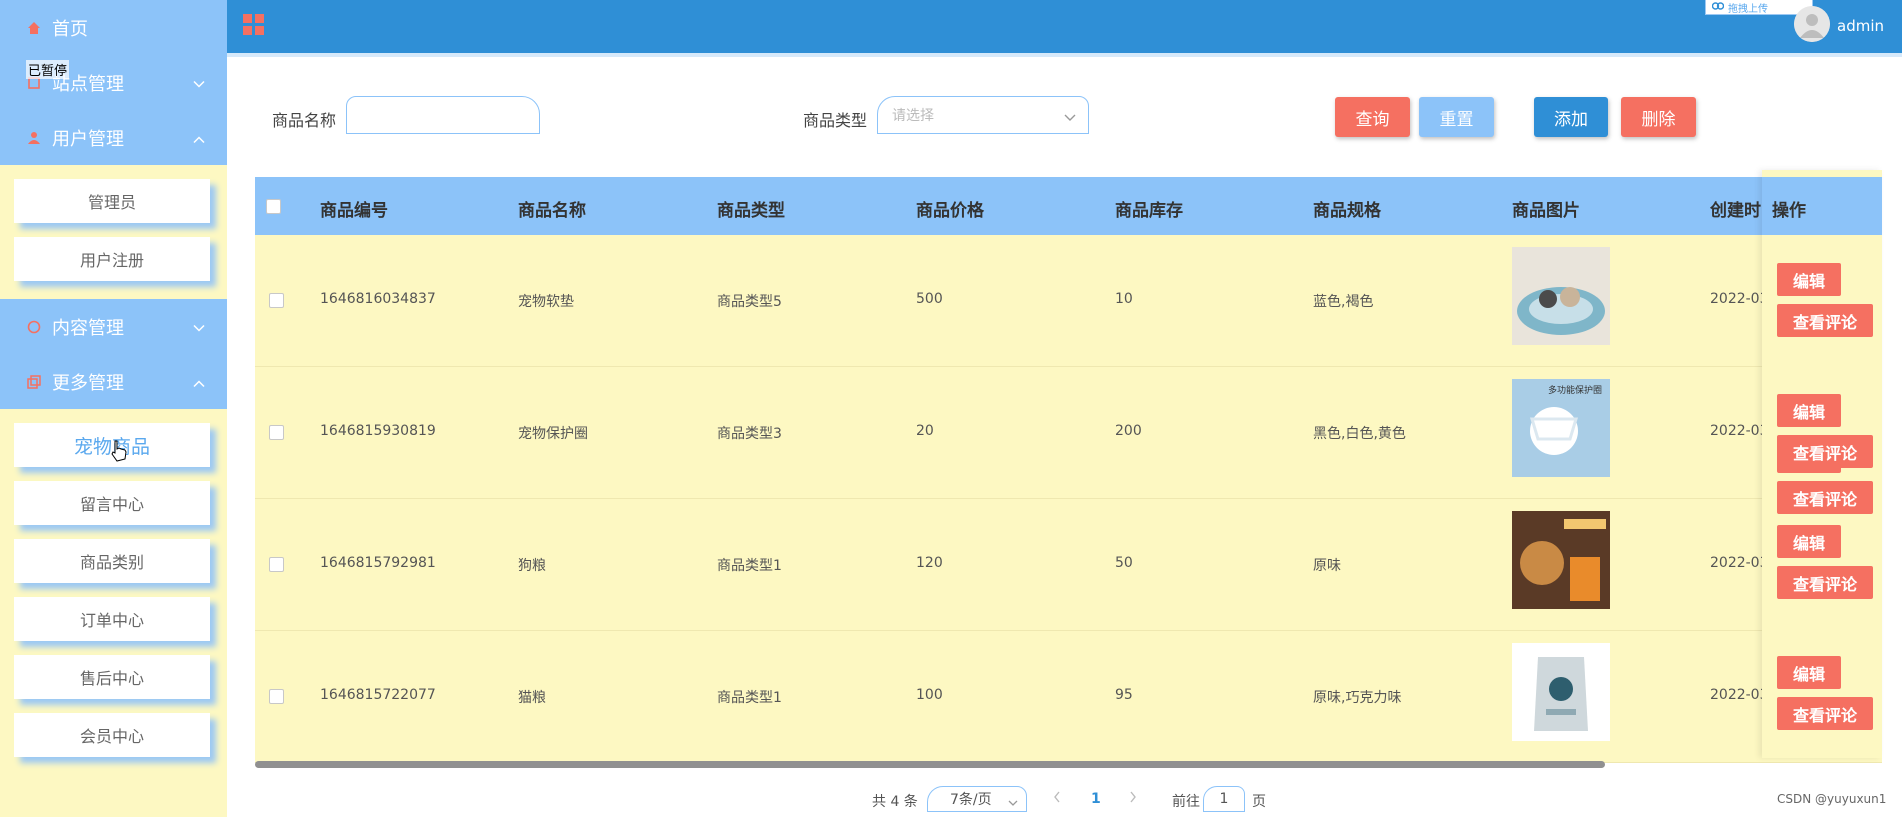  I want to click on collar-caption: 多功能保护圈, so click(1575, 390).